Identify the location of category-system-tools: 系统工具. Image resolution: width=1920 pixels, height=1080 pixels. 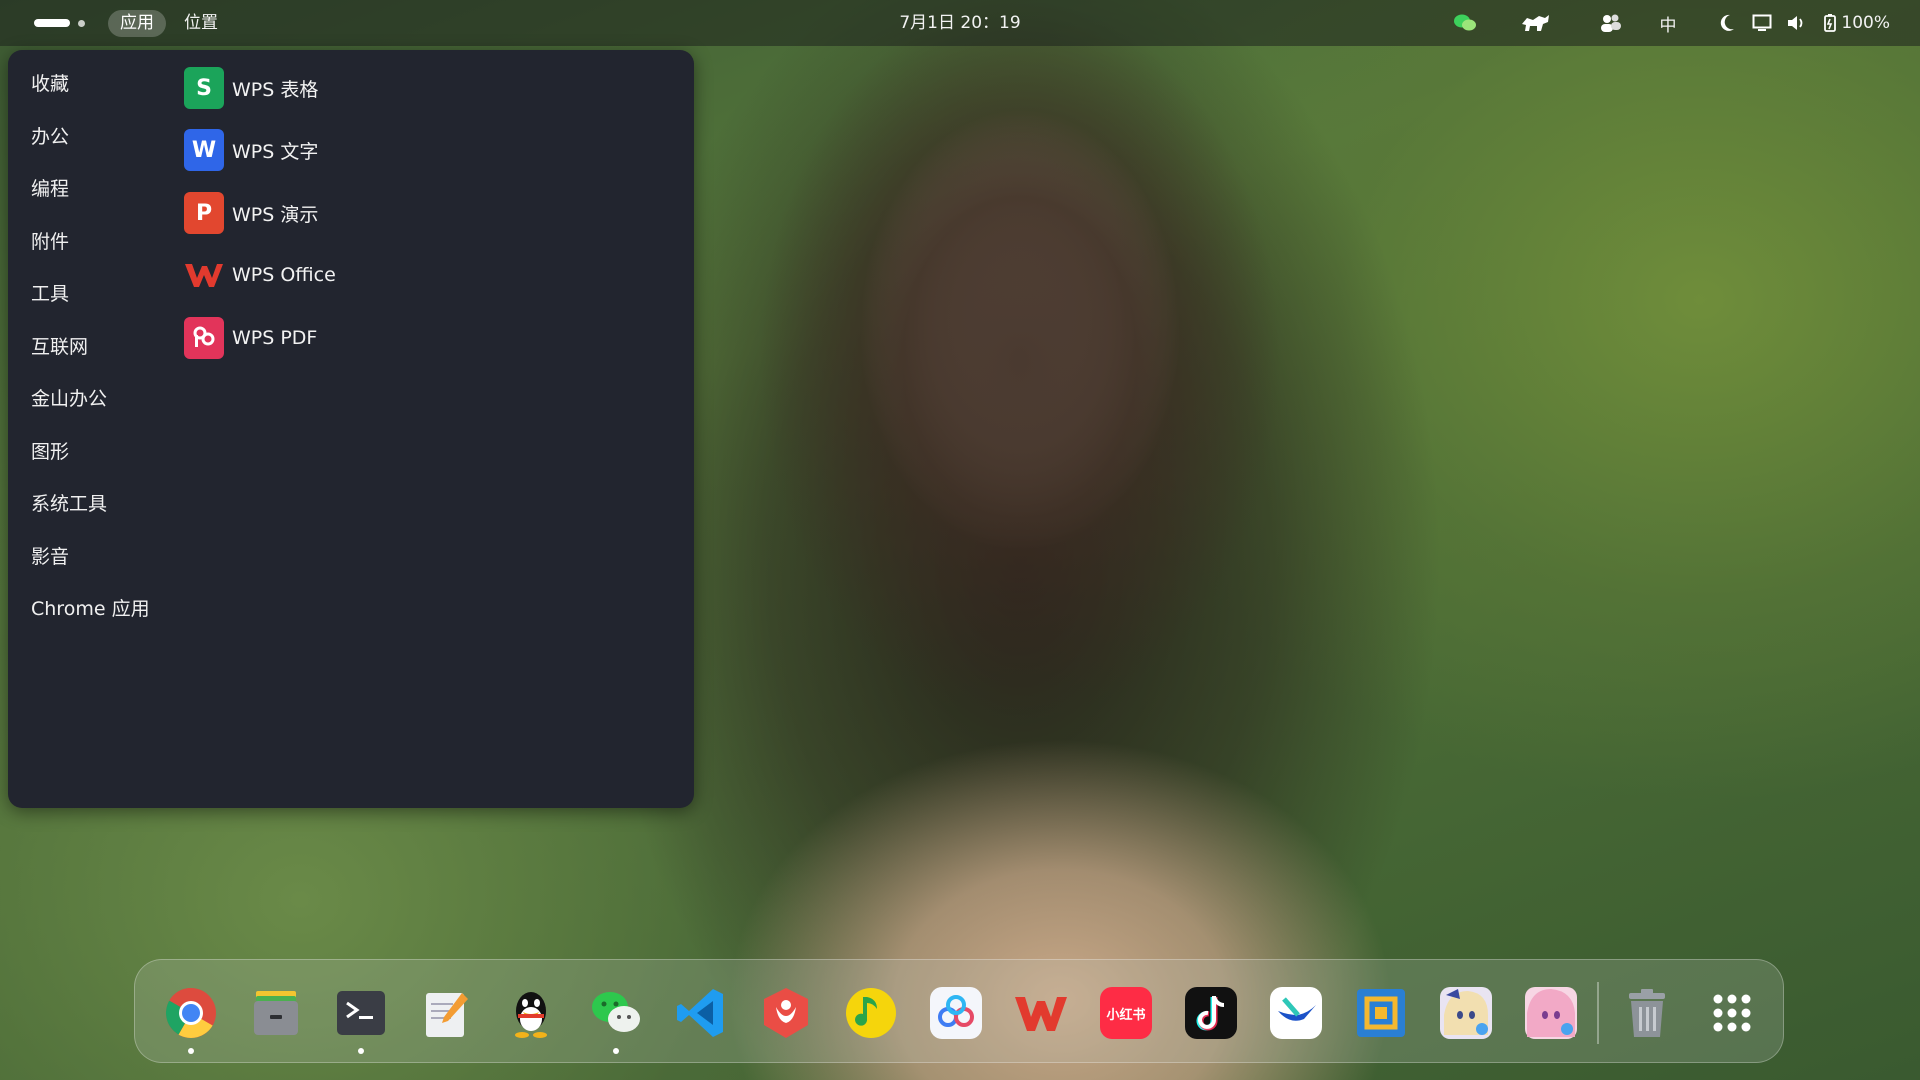
(69, 504).